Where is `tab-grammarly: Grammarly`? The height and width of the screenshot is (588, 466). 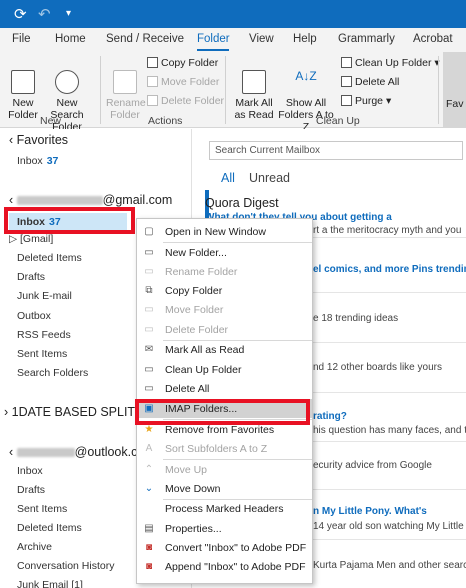 tab-grammarly: Grammarly is located at coordinates (366, 39).